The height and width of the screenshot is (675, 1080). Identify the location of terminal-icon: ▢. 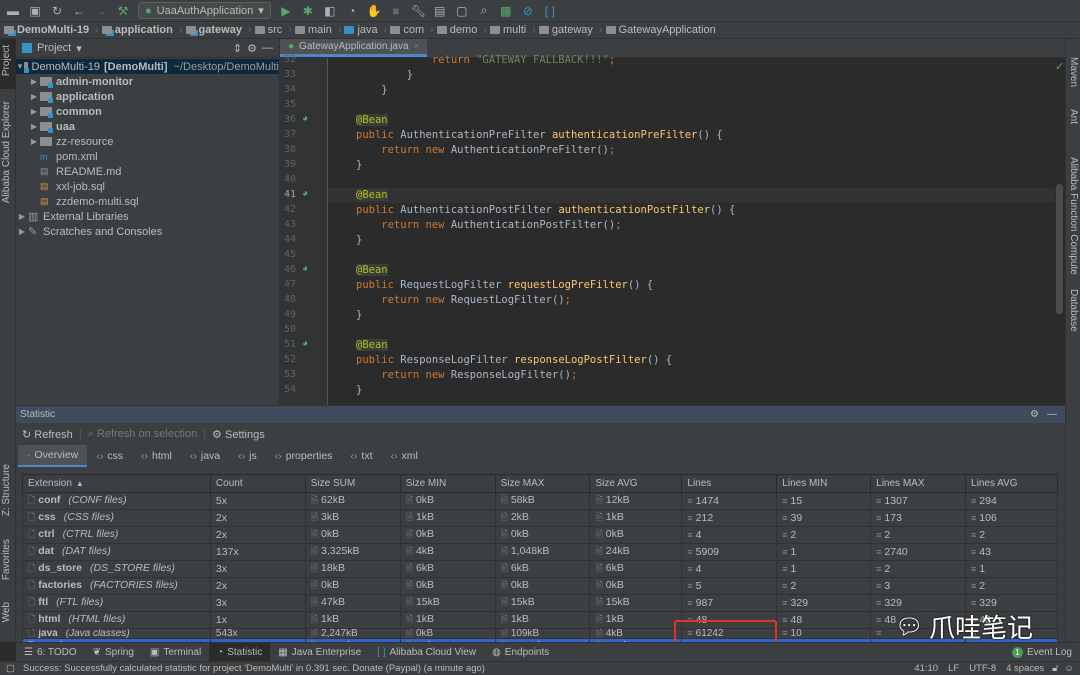
(462, 11).